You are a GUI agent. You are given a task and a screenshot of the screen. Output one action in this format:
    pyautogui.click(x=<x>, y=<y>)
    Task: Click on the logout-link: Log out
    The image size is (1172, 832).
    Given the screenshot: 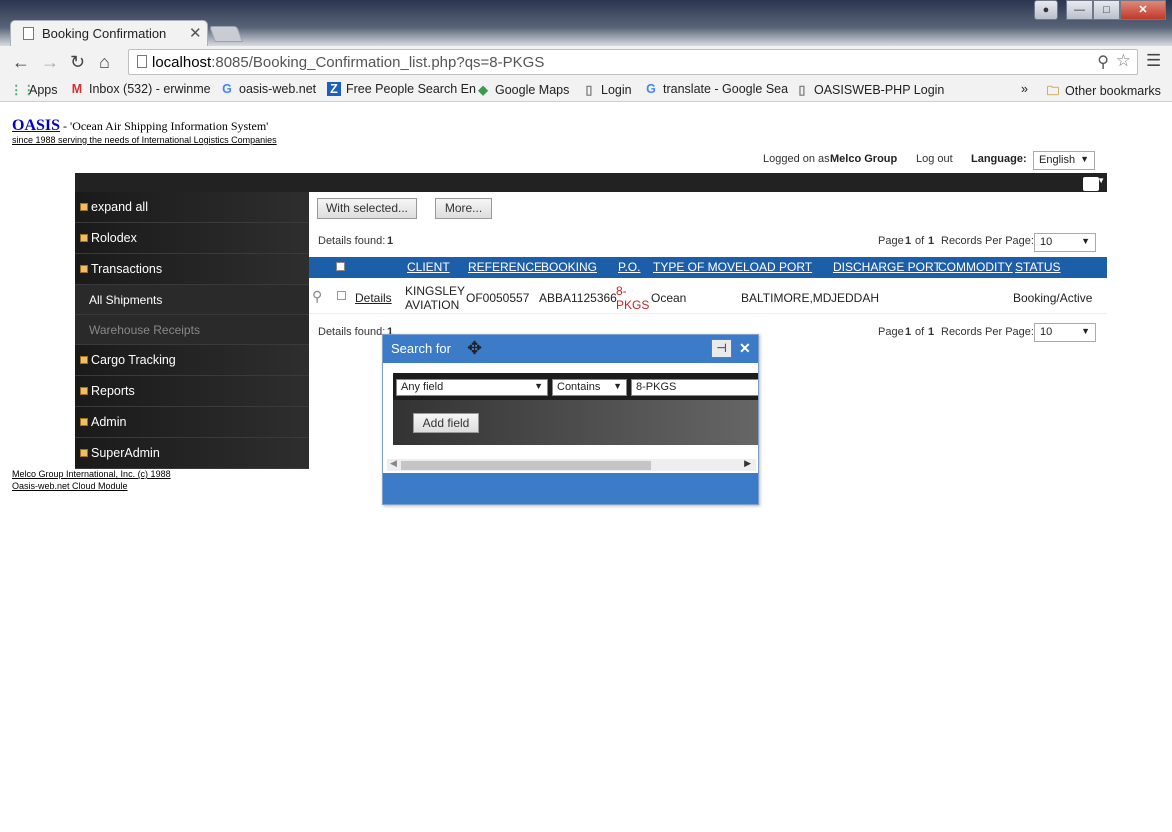 What is the action you would take?
    pyautogui.click(x=934, y=159)
    